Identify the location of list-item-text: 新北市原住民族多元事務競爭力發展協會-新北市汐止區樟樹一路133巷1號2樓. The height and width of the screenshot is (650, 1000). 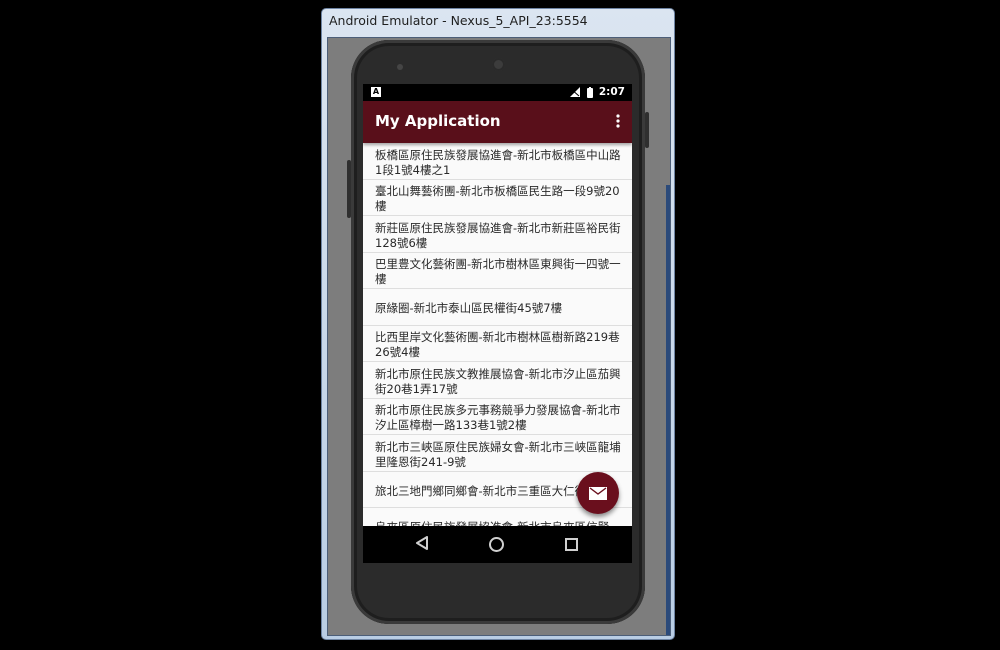
(498, 418).